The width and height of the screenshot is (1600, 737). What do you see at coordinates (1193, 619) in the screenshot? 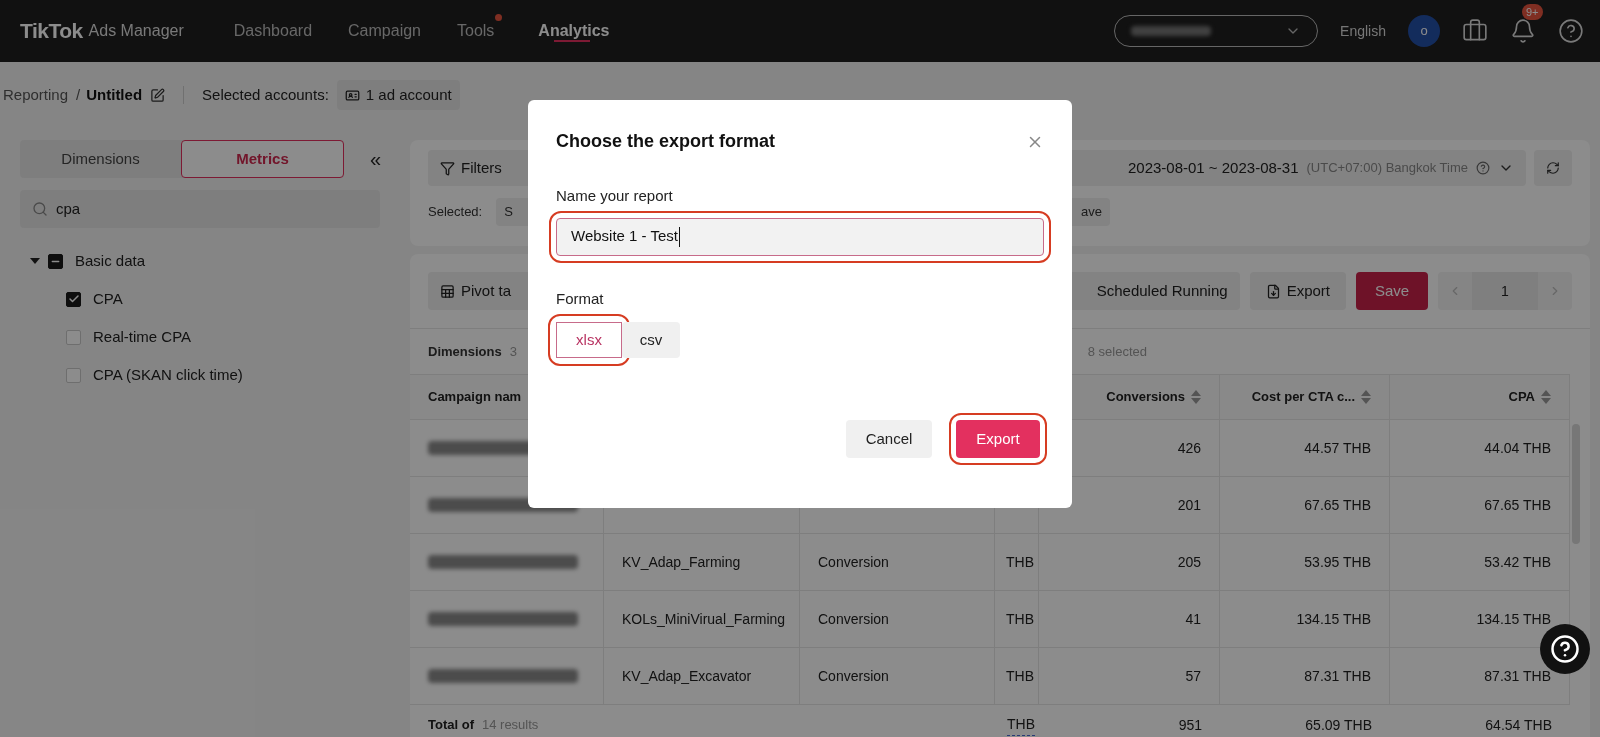
I see `table-cell-text: 41` at bounding box center [1193, 619].